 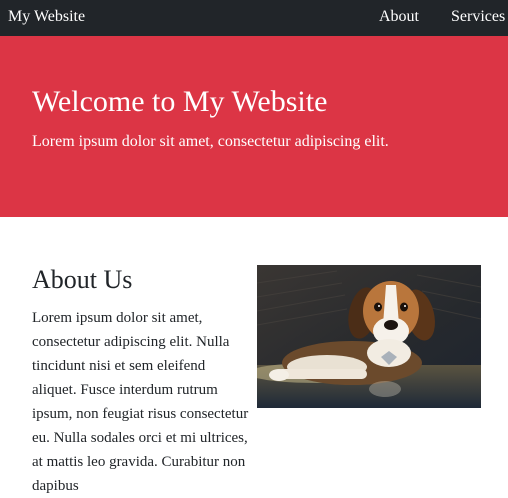 I want to click on dog-photo, so click(x=369, y=336).